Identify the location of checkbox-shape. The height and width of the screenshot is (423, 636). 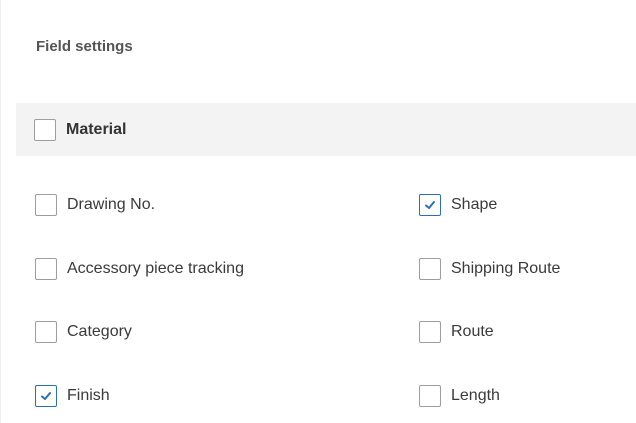
(430, 205).